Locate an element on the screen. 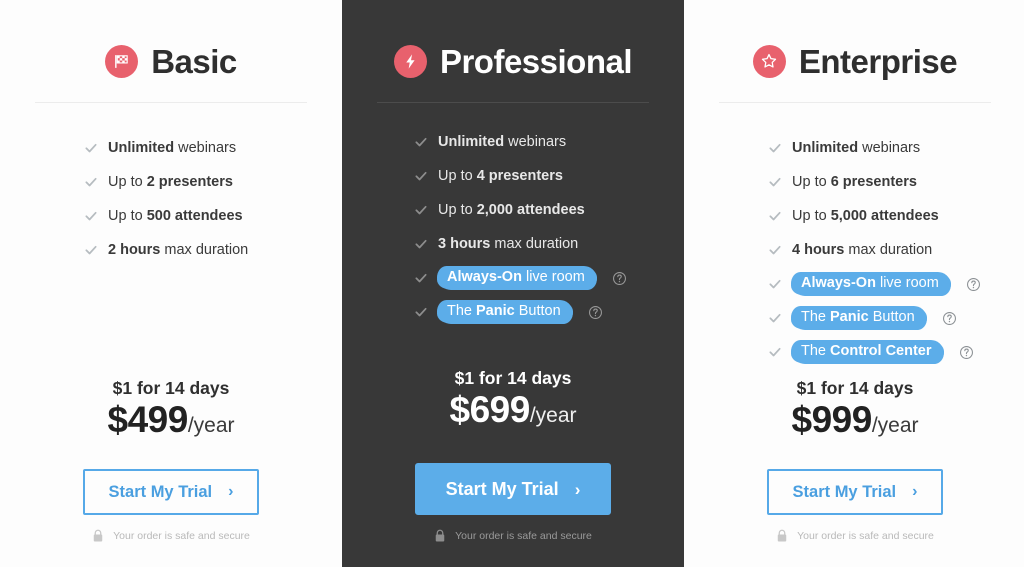 Image resolution: width=1024 pixels, height=567 pixels. plan-title: Enterprise is located at coordinates (878, 61).